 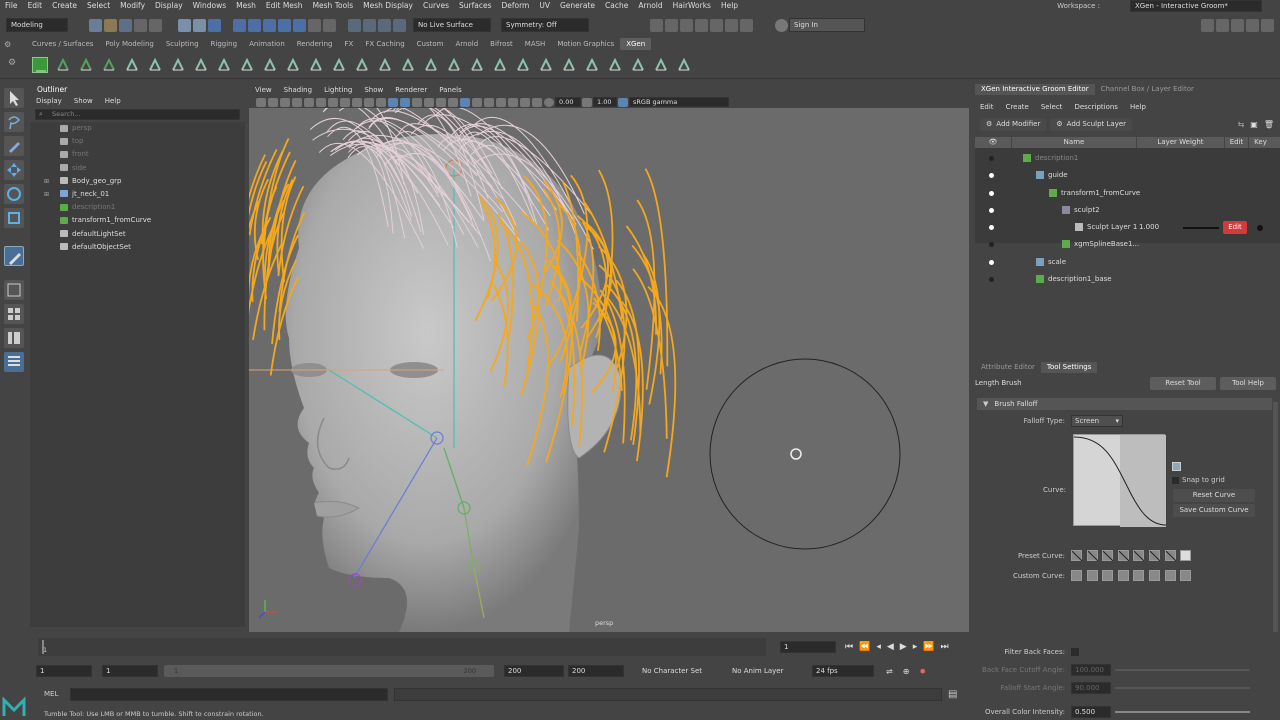 What do you see at coordinates (545, 25) in the screenshot?
I see `symmetry-dropdown: Symmetry: Off` at bounding box center [545, 25].